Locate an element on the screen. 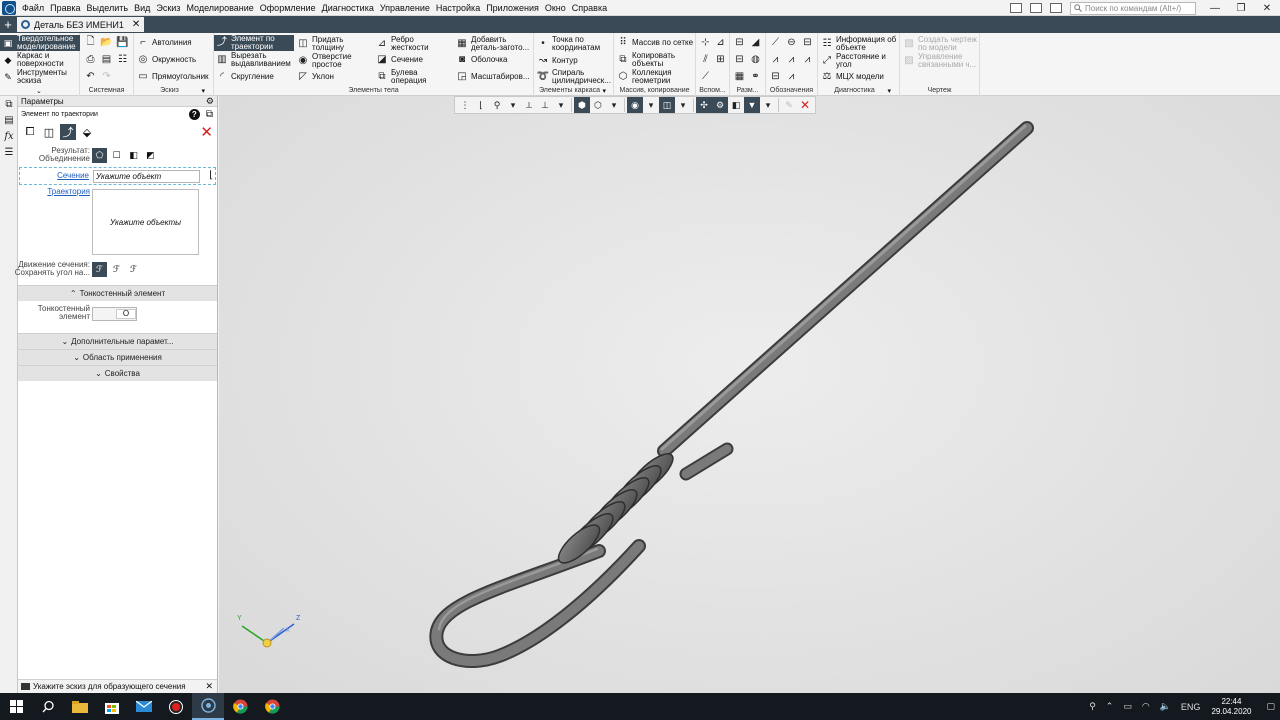  layout-icon is located at coordinates (1056, 8).